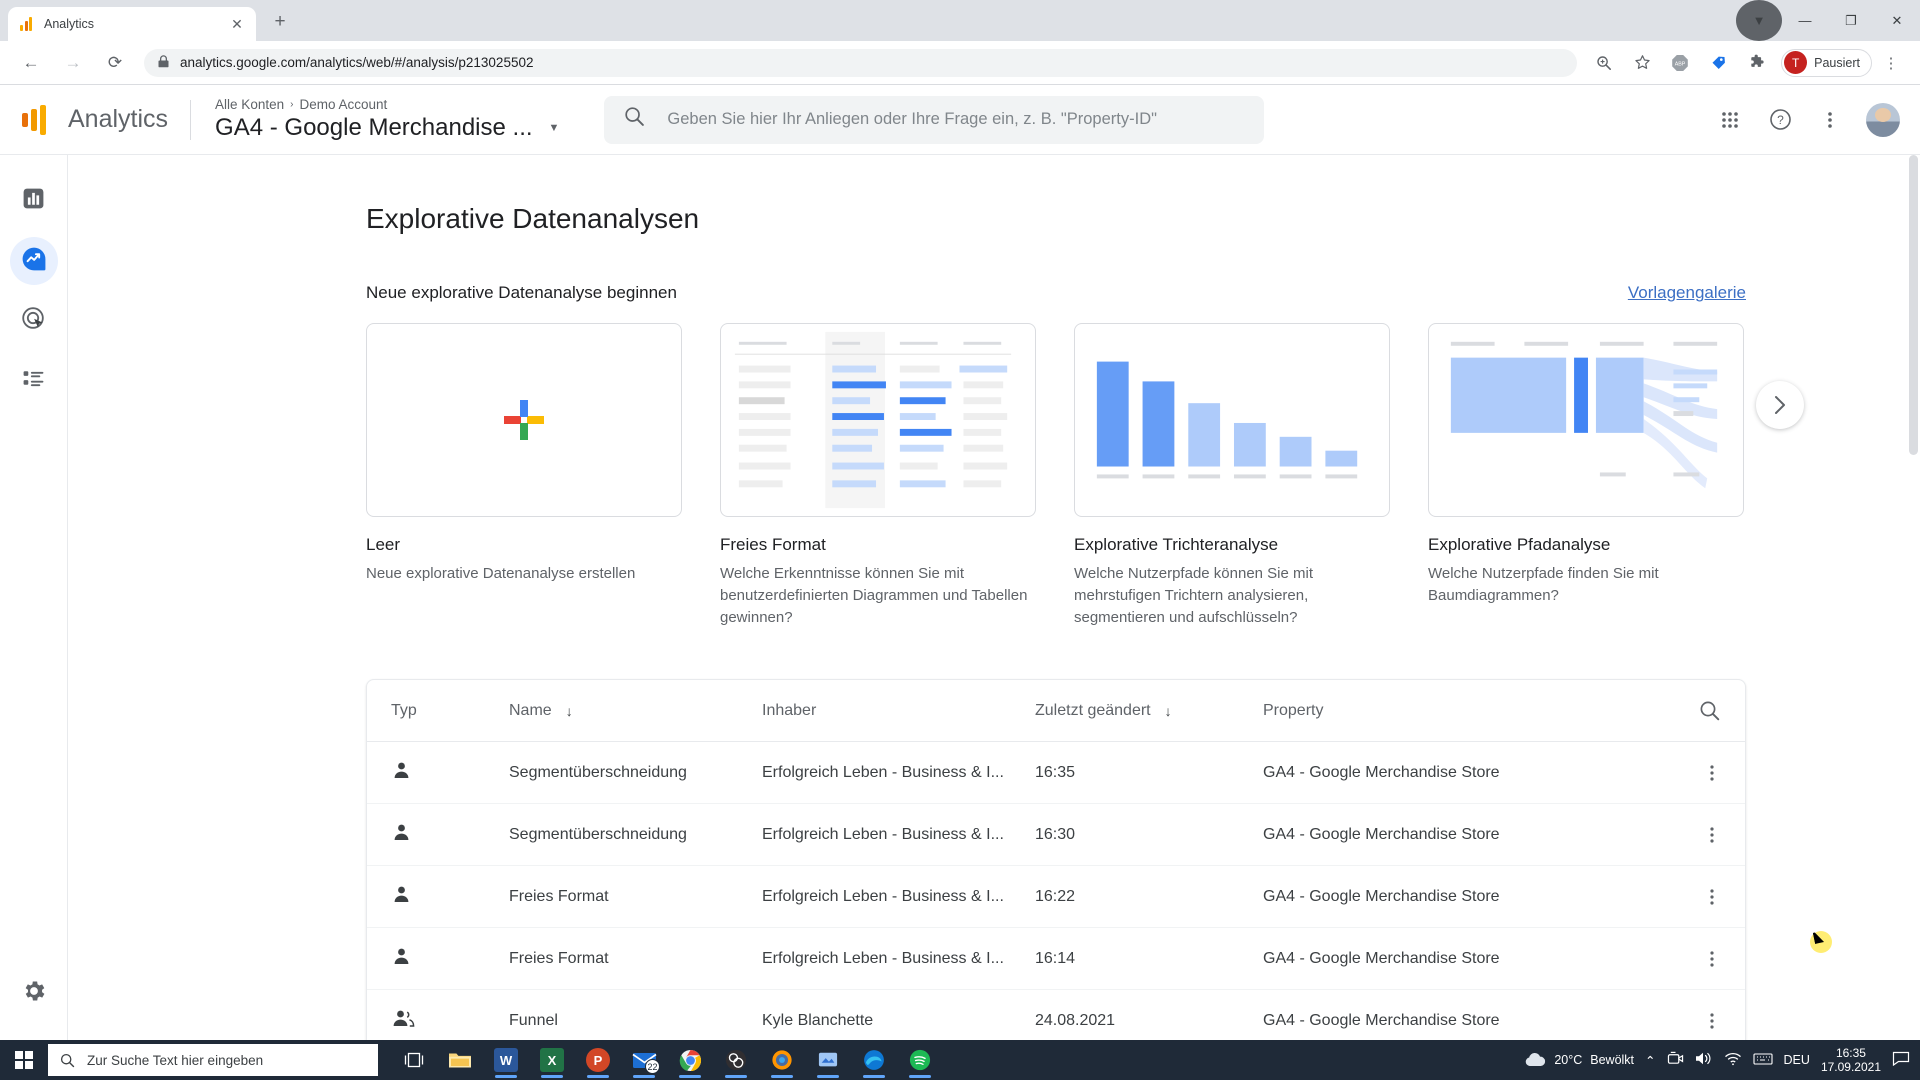  I want to click on zoom-icon, so click(1604, 63).